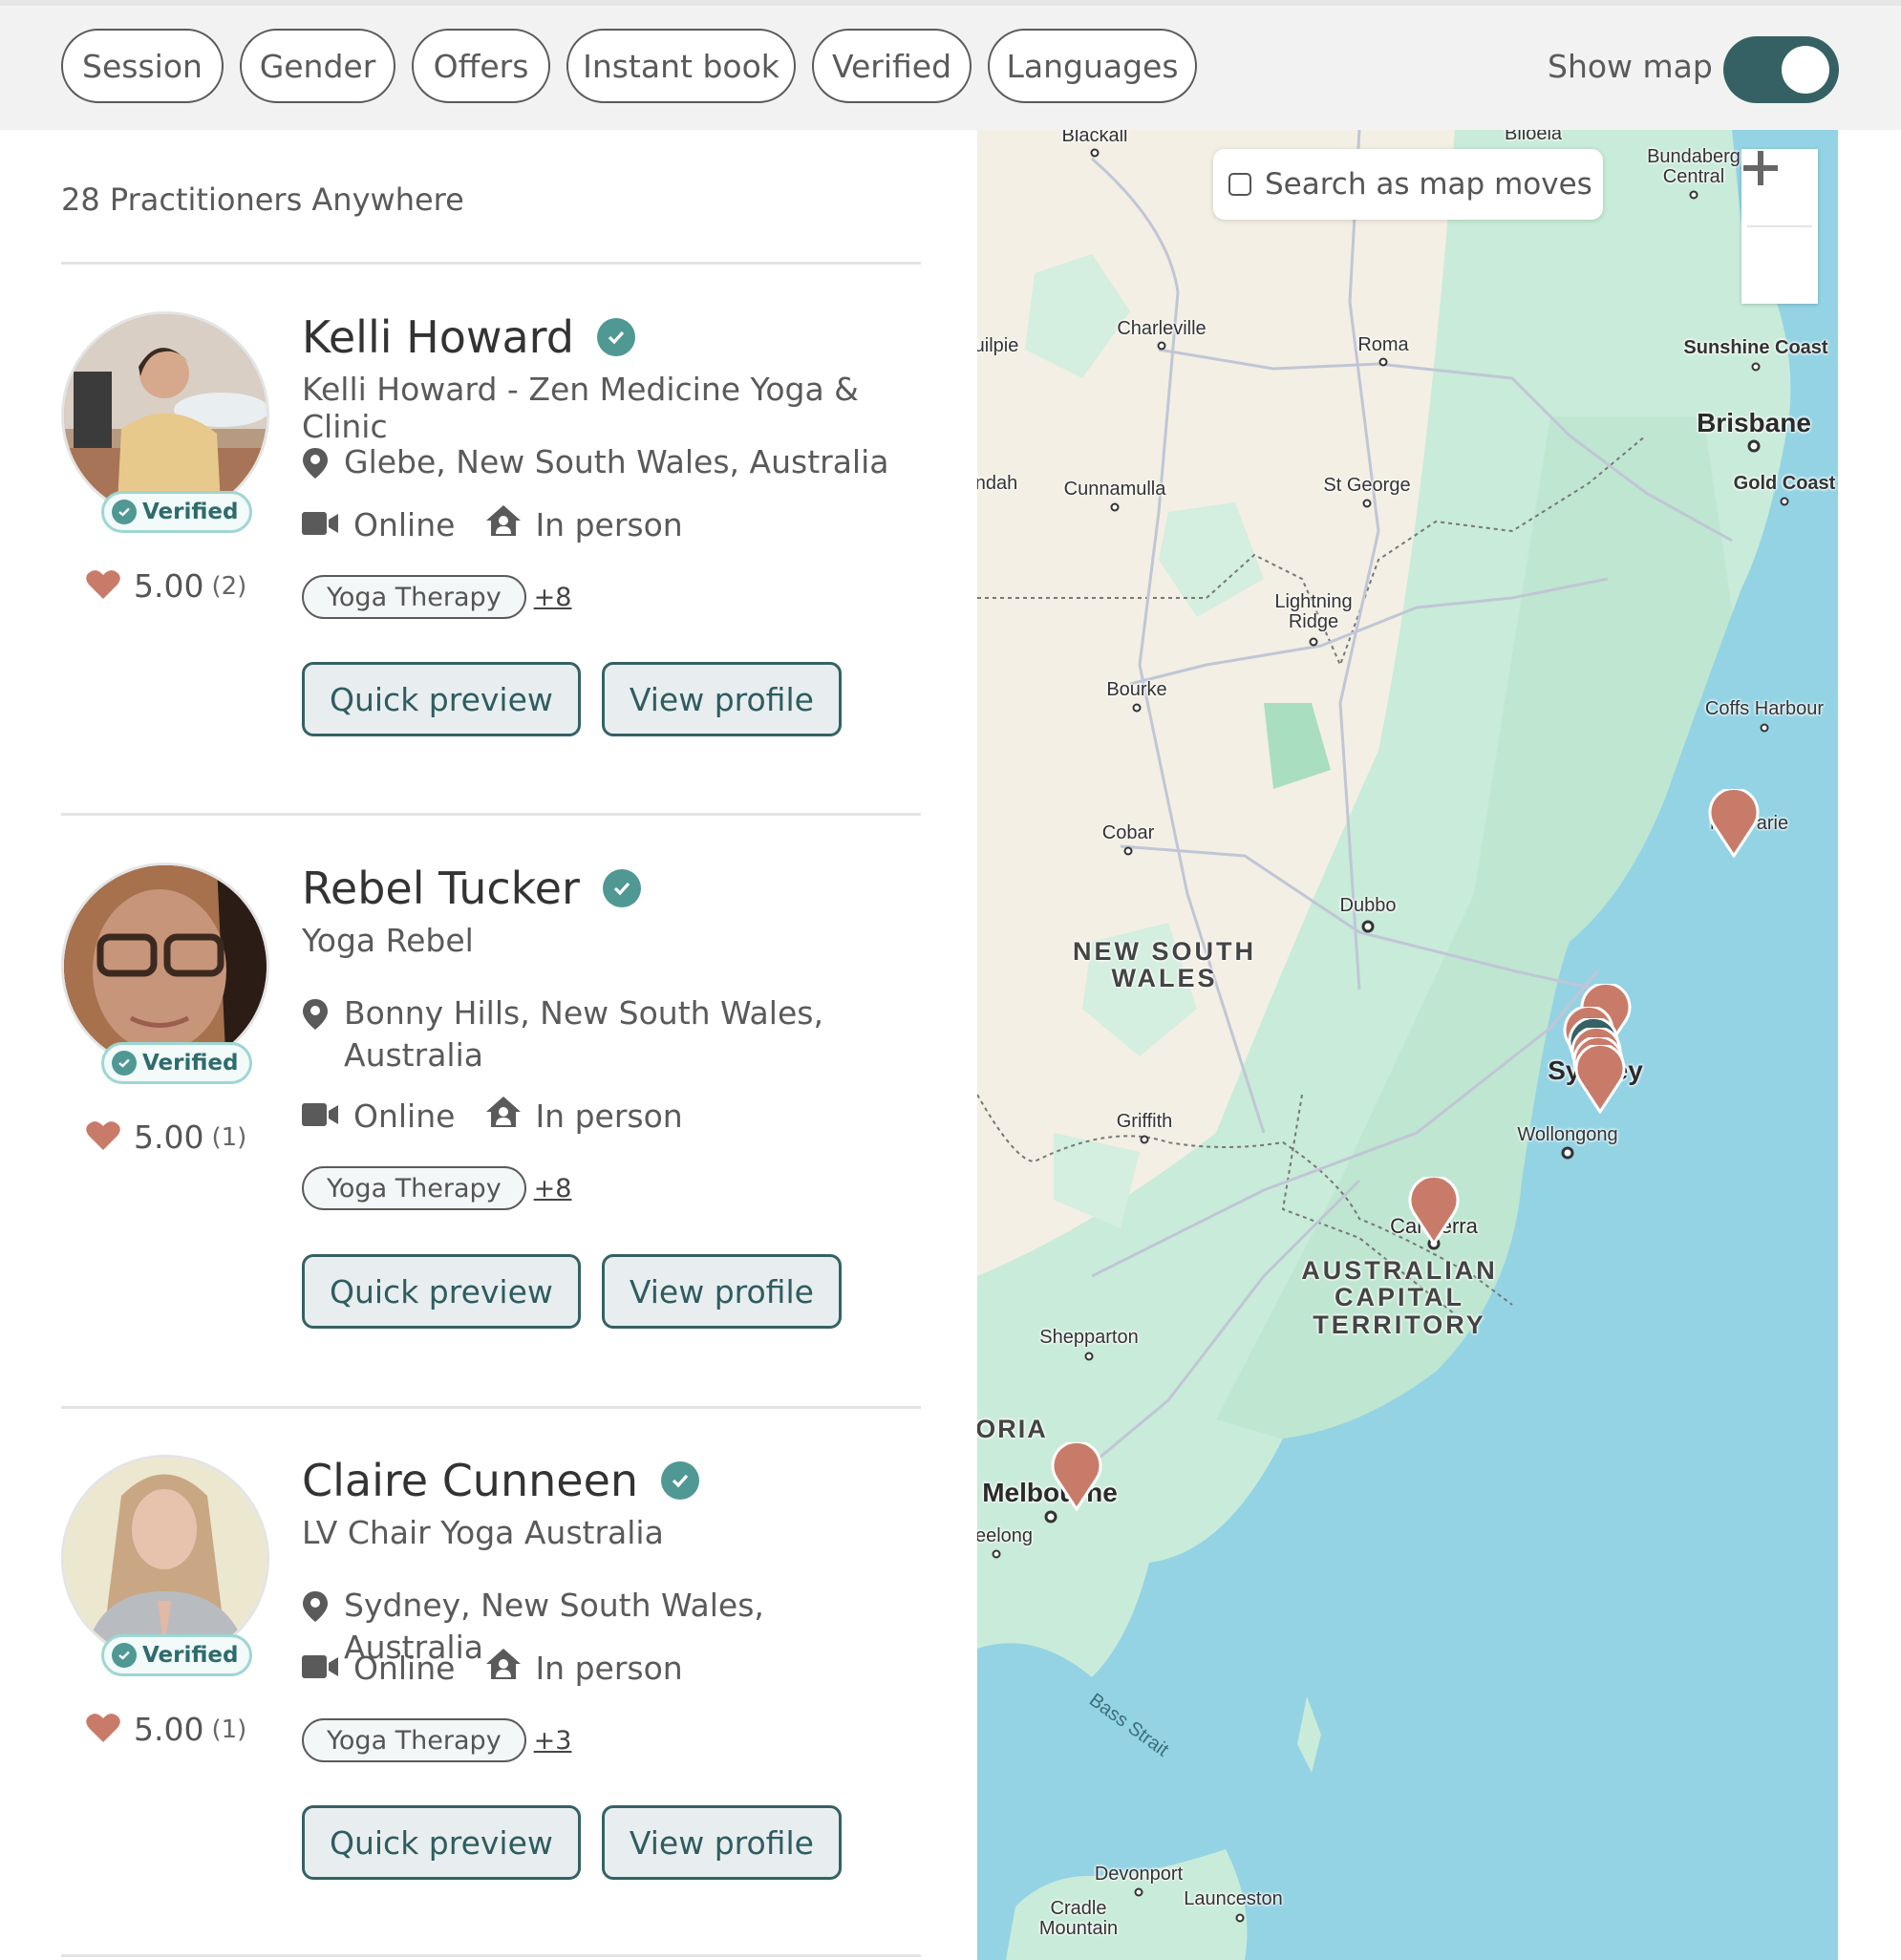 Image resolution: width=1901 pixels, height=1960 pixels. I want to click on filter-chip-languages: Languages, so click(1092, 66).